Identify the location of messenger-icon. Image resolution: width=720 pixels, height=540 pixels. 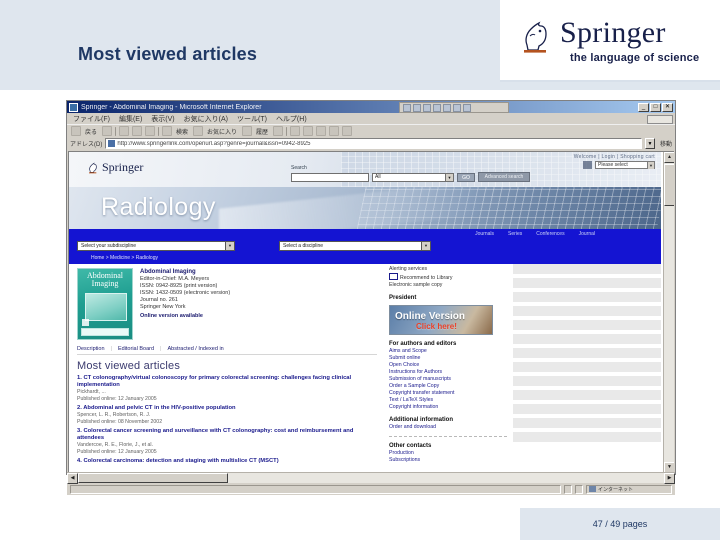
(347, 131).